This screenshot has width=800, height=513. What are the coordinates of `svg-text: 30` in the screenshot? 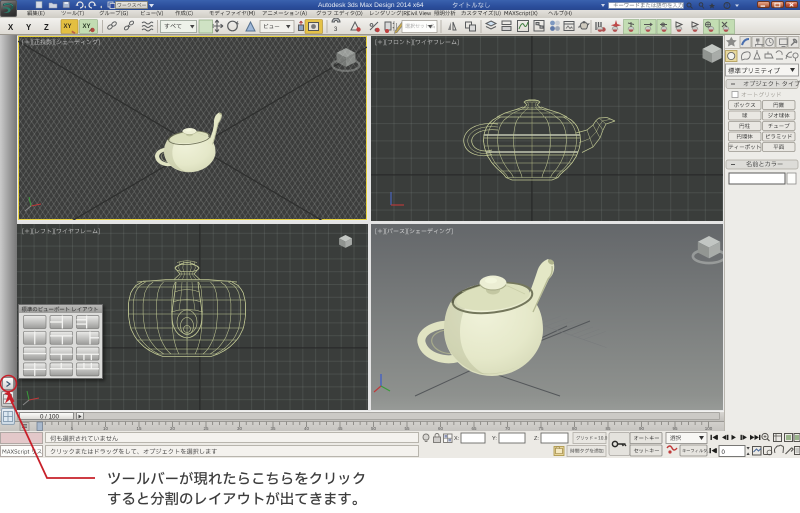 It's located at (240, 428).